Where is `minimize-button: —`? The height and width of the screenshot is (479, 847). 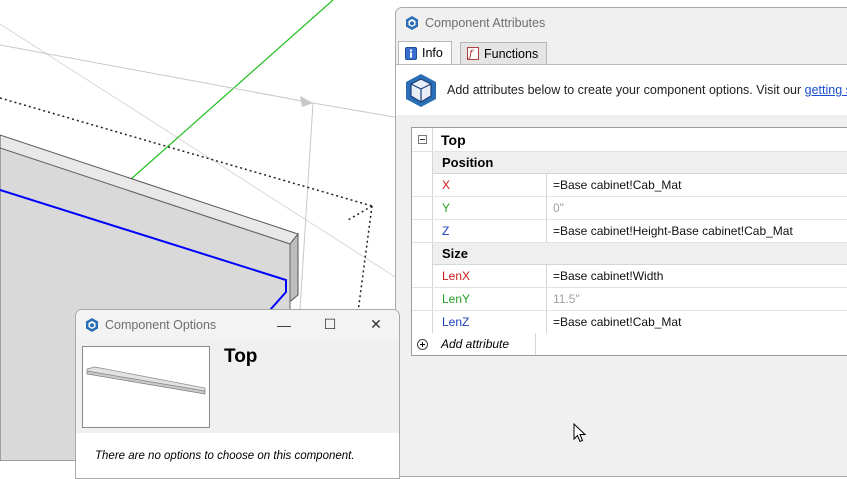 minimize-button: — is located at coordinates (284, 324).